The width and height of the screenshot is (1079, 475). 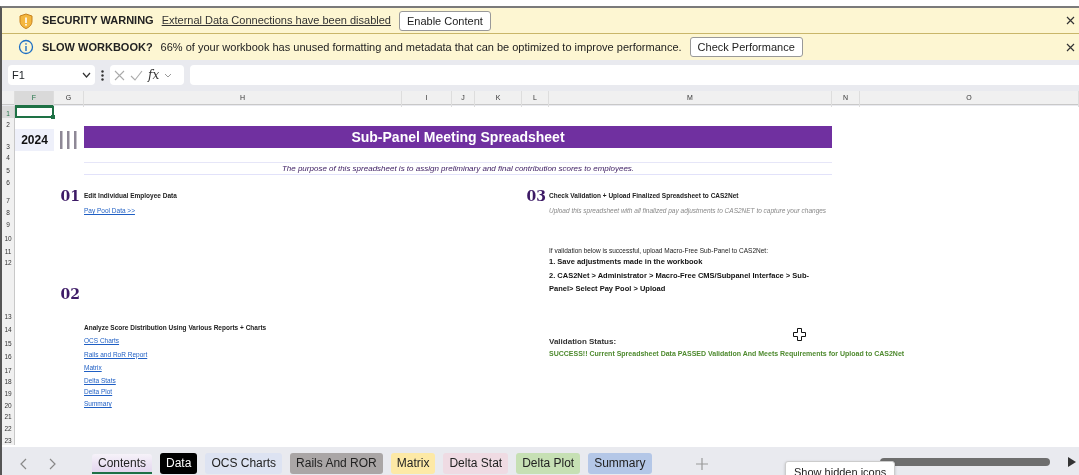 I want to click on step-number: 02, so click(x=70, y=294).